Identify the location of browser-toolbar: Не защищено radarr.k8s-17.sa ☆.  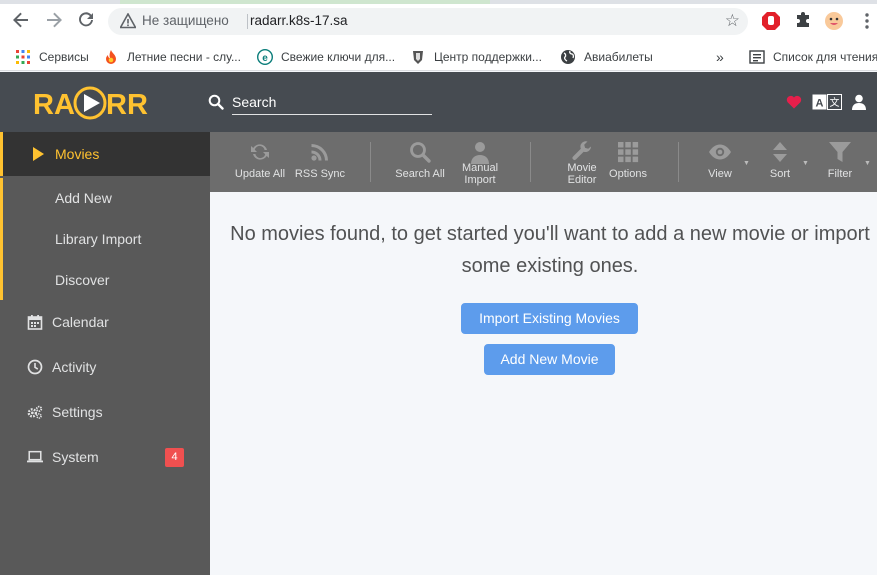
(438, 21).